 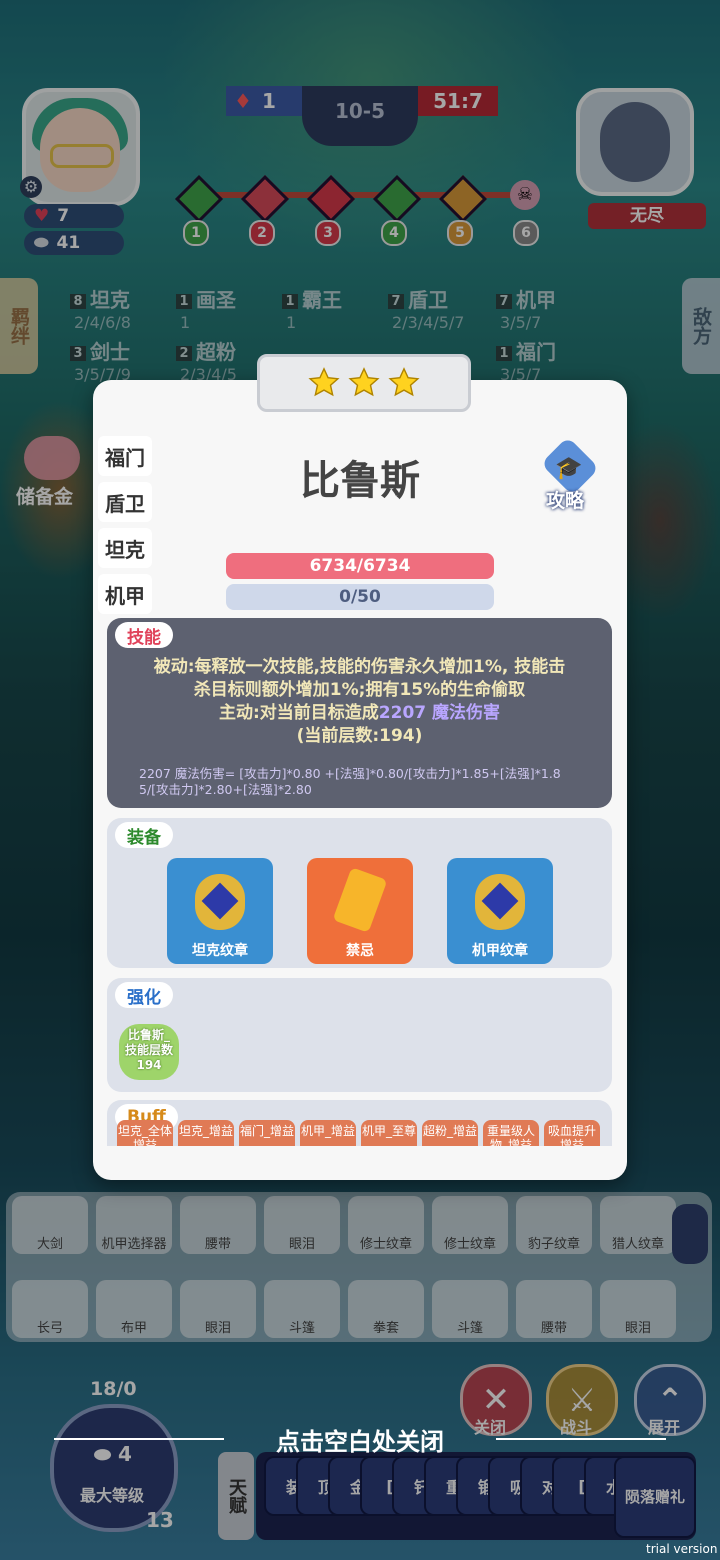 What do you see at coordinates (144, 635) in the screenshot?
I see `skill-tag: 技能` at bounding box center [144, 635].